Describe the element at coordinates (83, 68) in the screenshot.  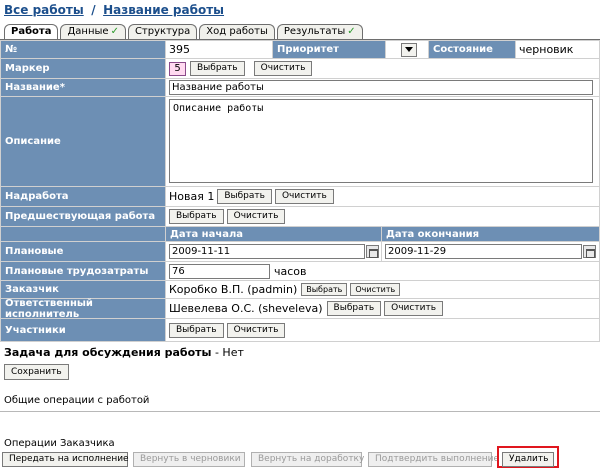
I see `marker-label: Маркер` at that location.